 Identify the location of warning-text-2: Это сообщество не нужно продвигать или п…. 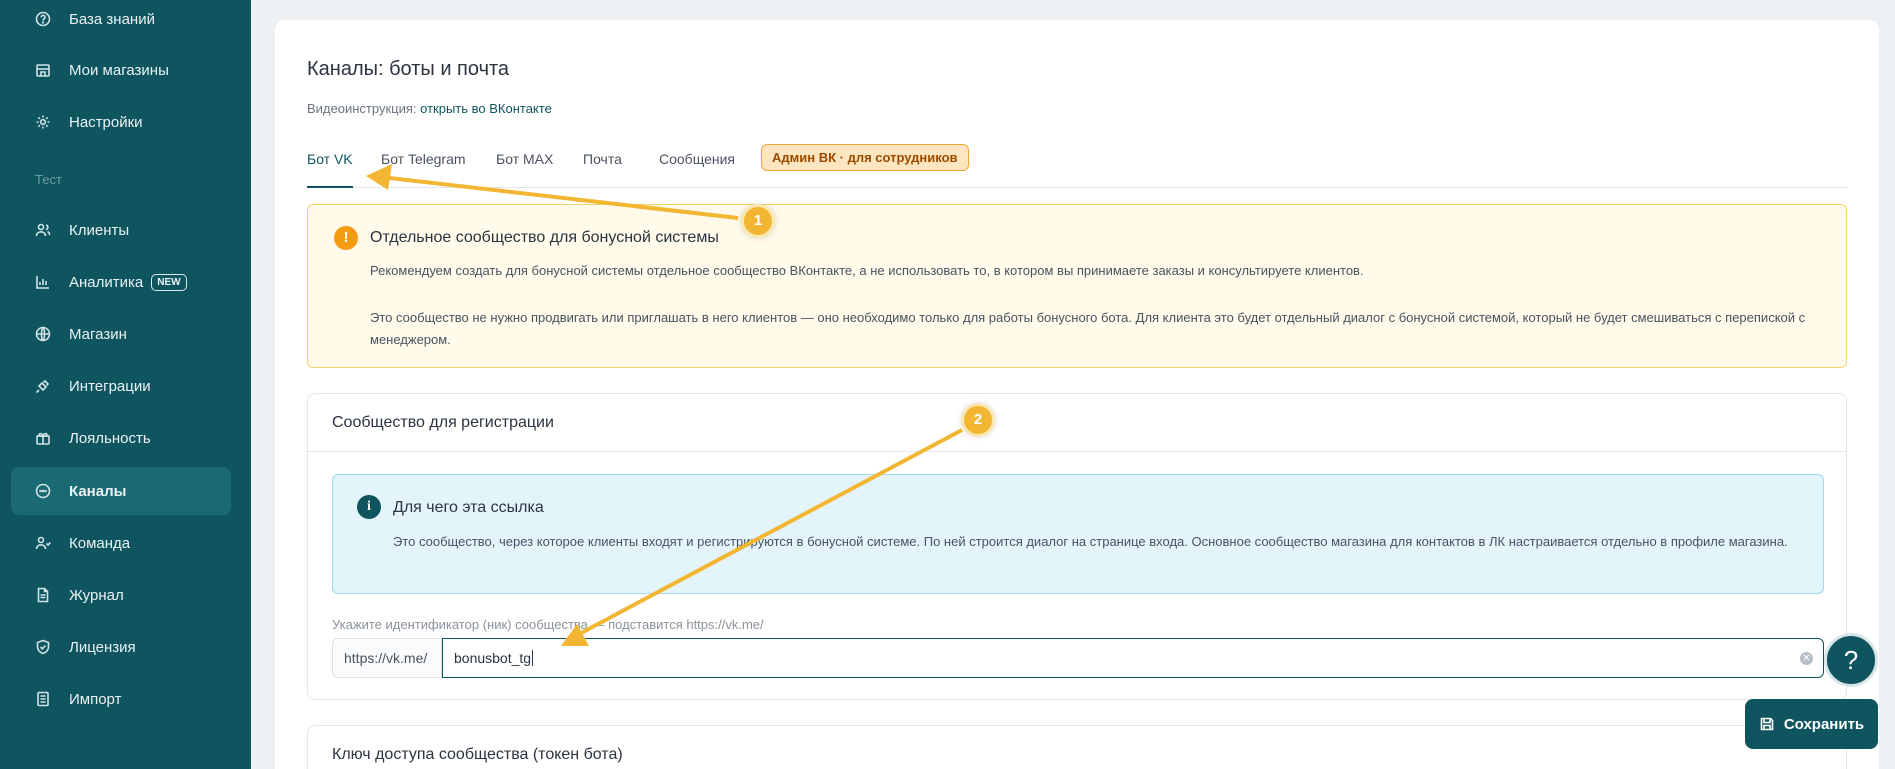
(1088, 328).